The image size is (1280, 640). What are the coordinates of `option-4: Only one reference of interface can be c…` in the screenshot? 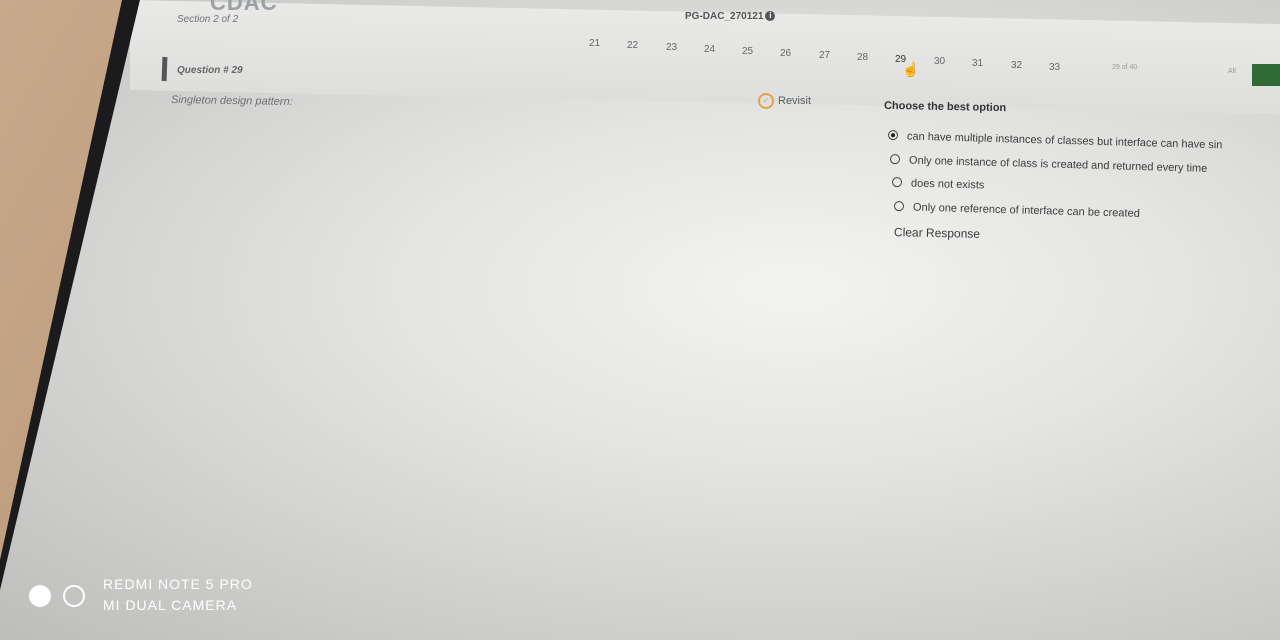 It's located at (1016, 210).